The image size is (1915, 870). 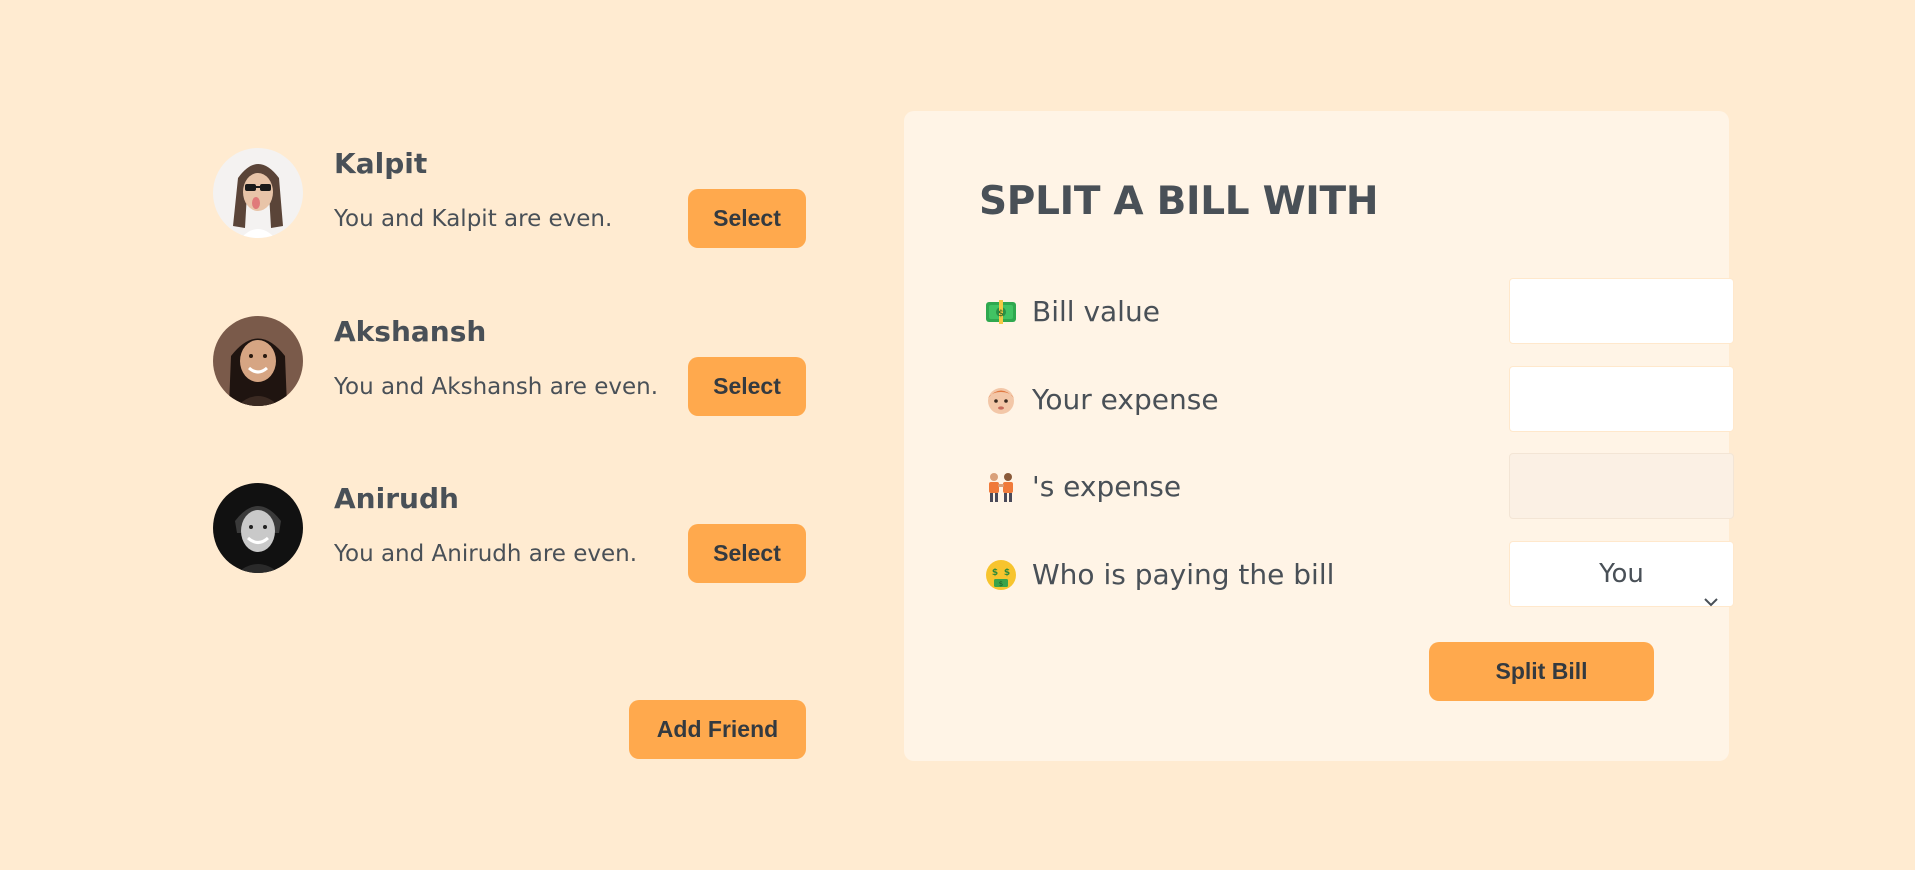 I want to click on your-expense-input, so click(x=1621, y=399).